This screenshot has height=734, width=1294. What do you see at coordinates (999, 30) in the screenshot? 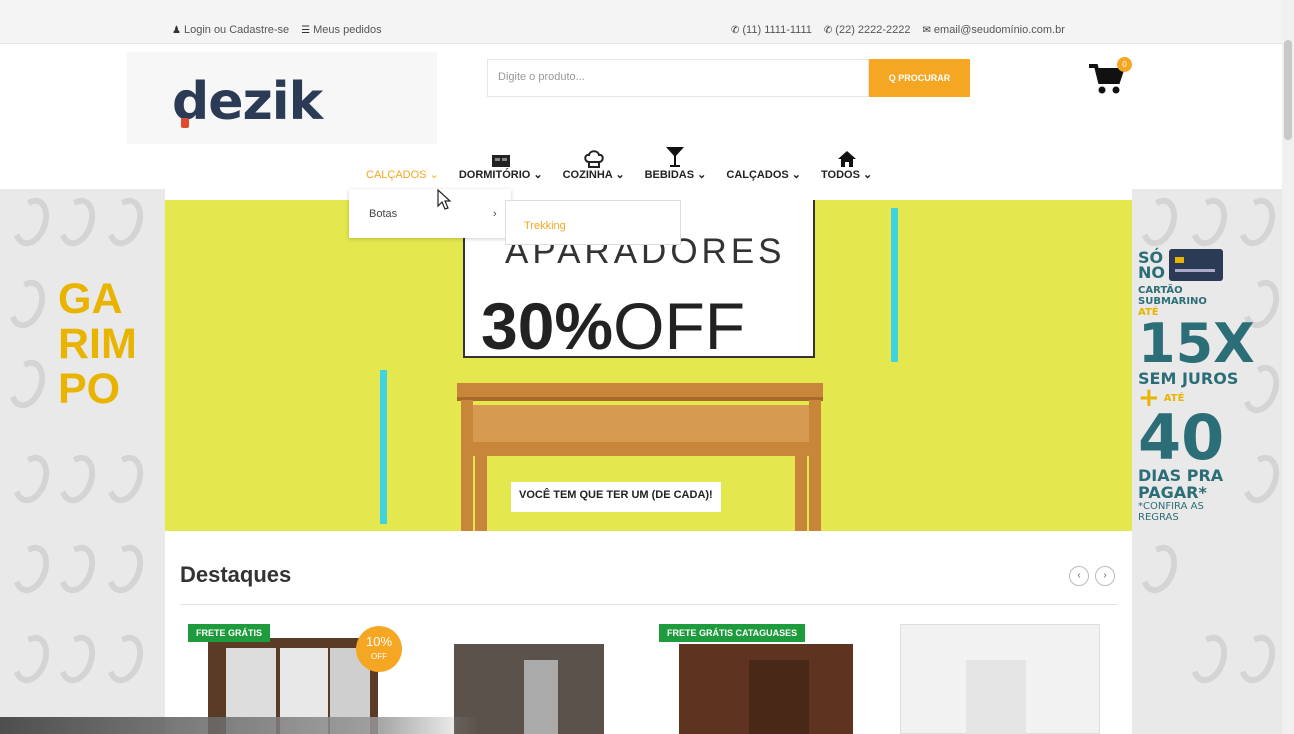
I see `email-label: email@seudomínio.com.br` at bounding box center [999, 30].